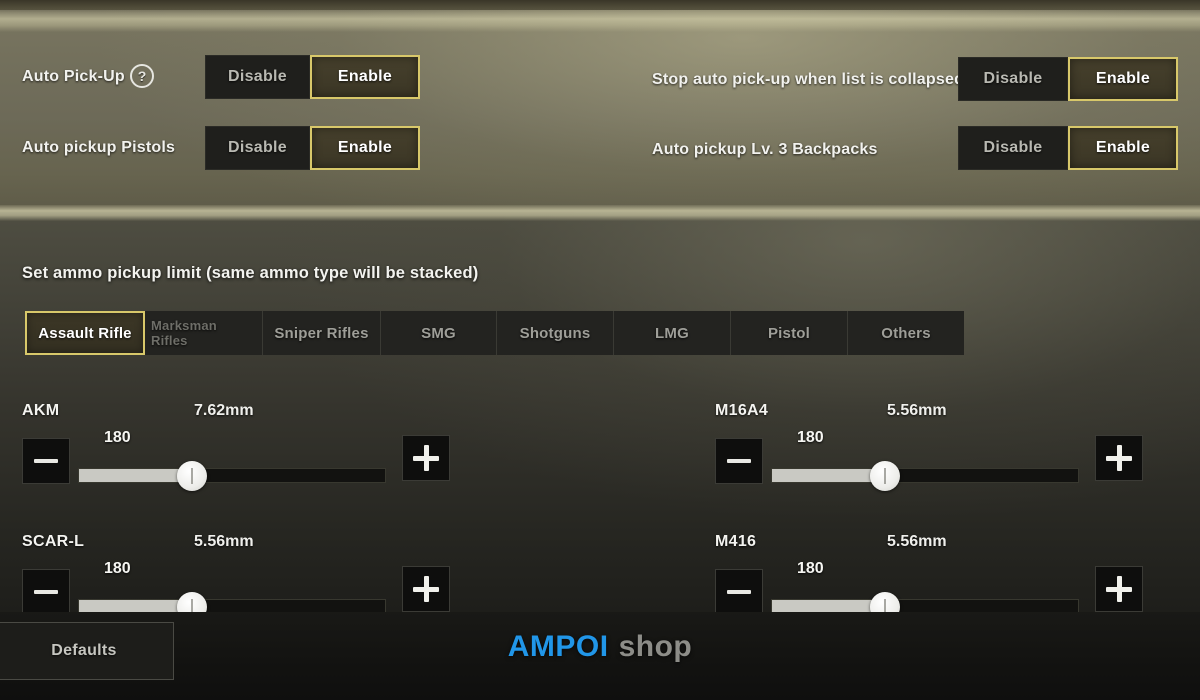 Image resolution: width=1200 pixels, height=700 pixels. What do you see at coordinates (73, 76) in the screenshot?
I see `setting-label-auto-pick-up: Auto Pick-Up` at bounding box center [73, 76].